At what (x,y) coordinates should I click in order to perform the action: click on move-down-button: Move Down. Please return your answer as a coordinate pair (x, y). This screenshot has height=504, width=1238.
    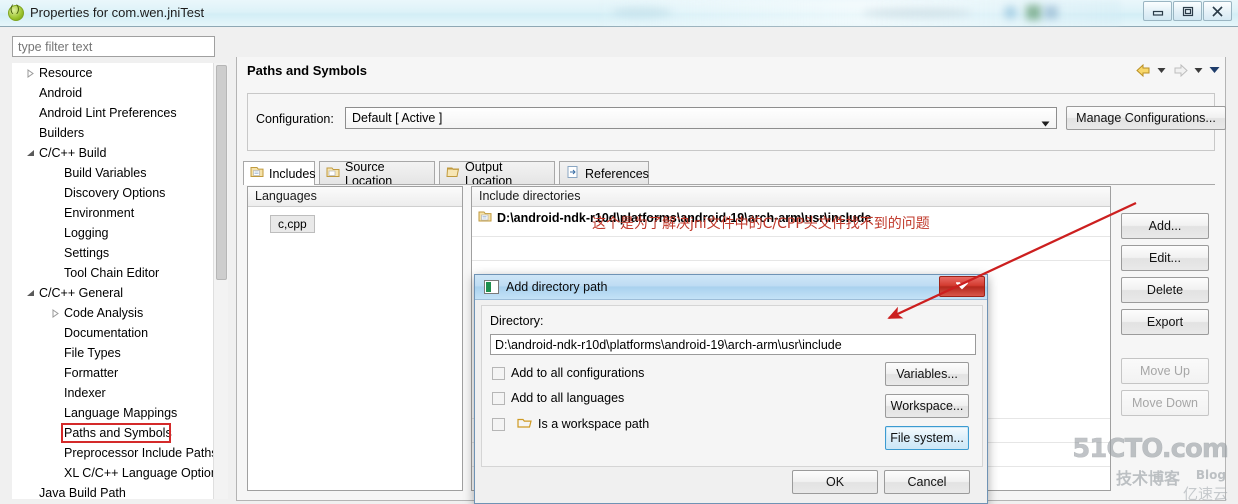
    Looking at the image, I should click on (1165, 403).